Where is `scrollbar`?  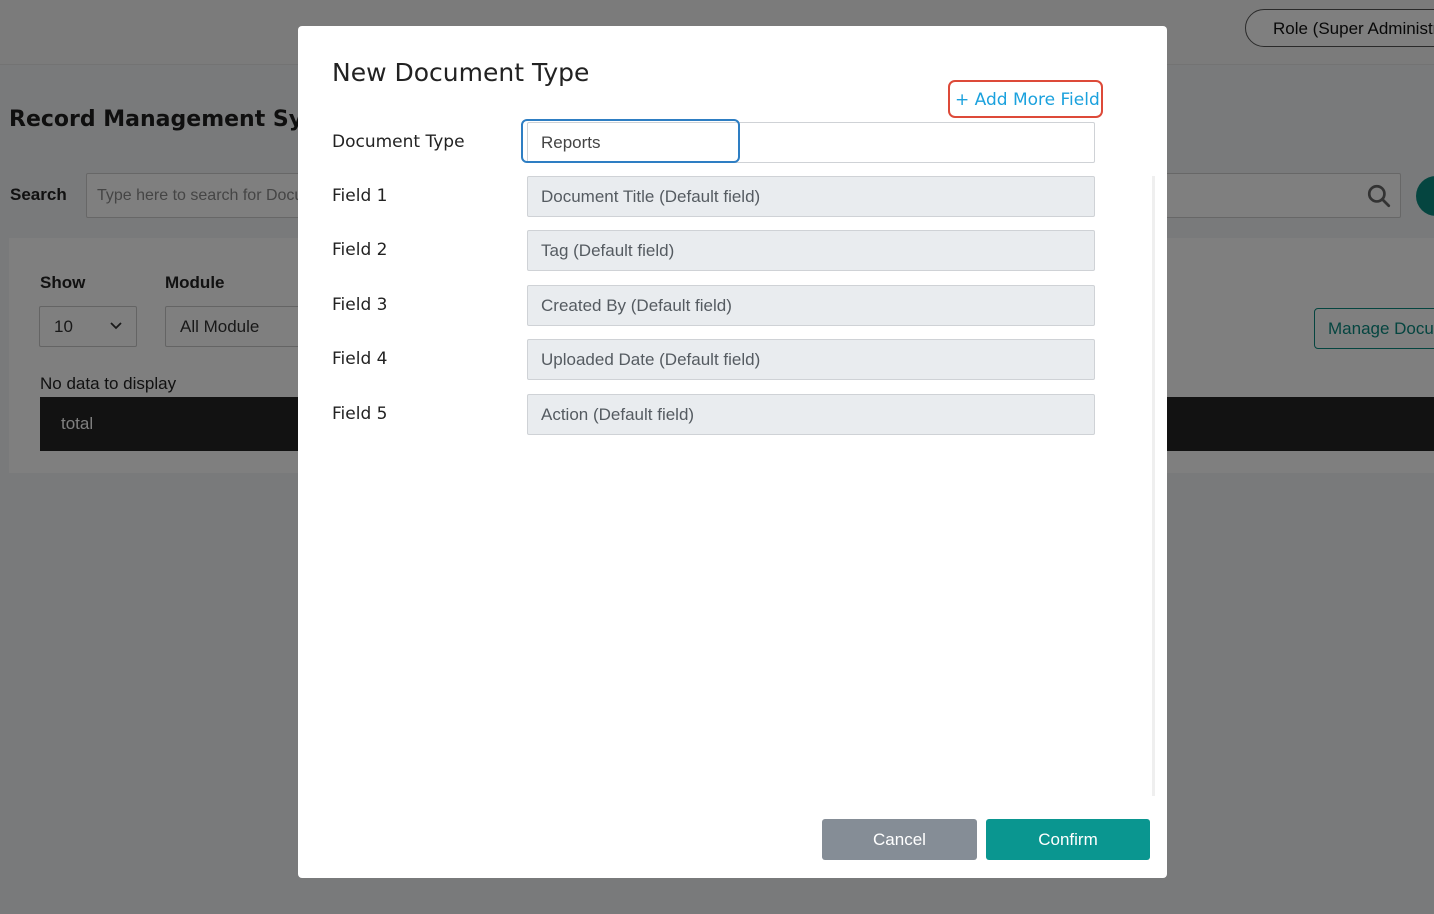
scrollbar is located at coordinates (1153, 486).